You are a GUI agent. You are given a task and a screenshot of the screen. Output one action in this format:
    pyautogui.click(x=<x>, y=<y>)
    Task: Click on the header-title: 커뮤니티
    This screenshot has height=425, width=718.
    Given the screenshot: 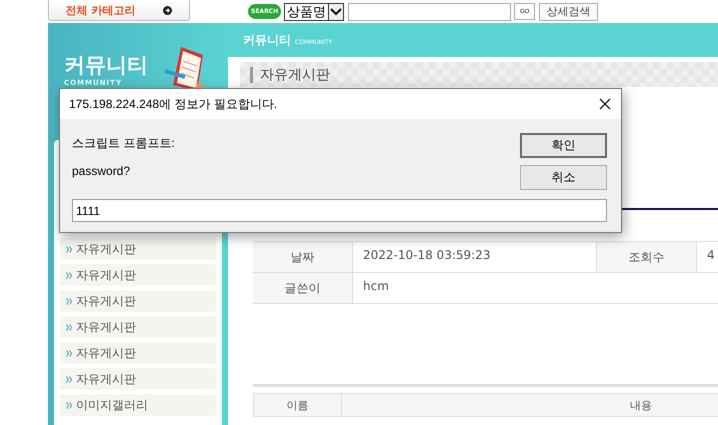 What is the action you would take?
    pyautogui.click(x=267, y=40)
    